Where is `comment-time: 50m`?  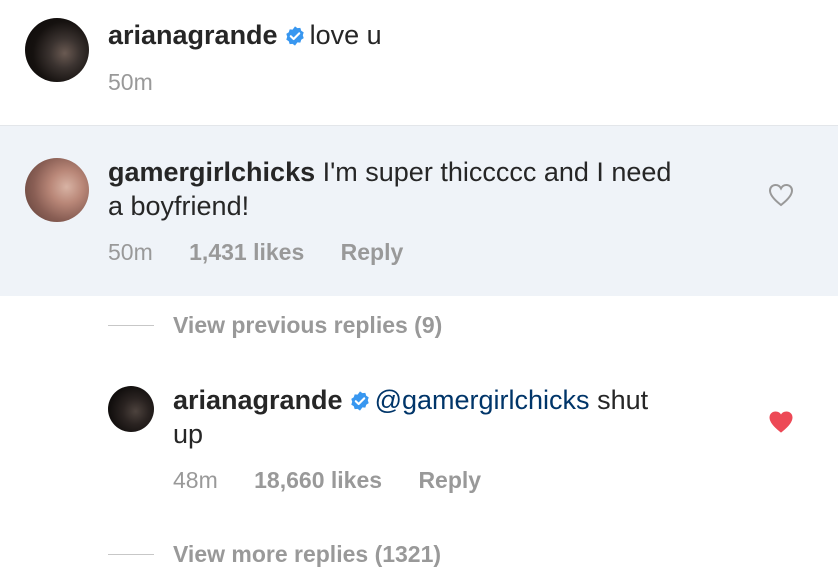 comment-time: 50m is located at coordinates (130, 252).